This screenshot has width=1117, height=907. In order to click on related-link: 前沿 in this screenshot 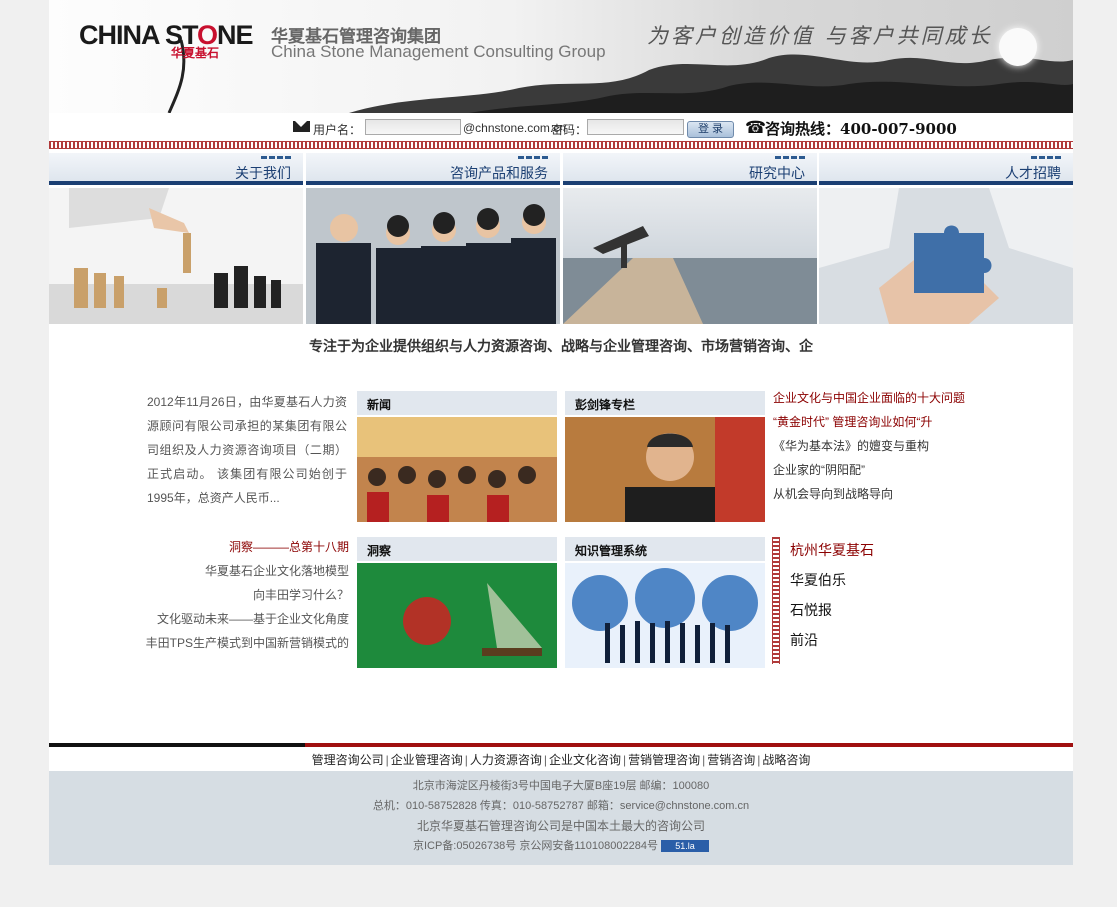, I will do `click(832, 641)`.